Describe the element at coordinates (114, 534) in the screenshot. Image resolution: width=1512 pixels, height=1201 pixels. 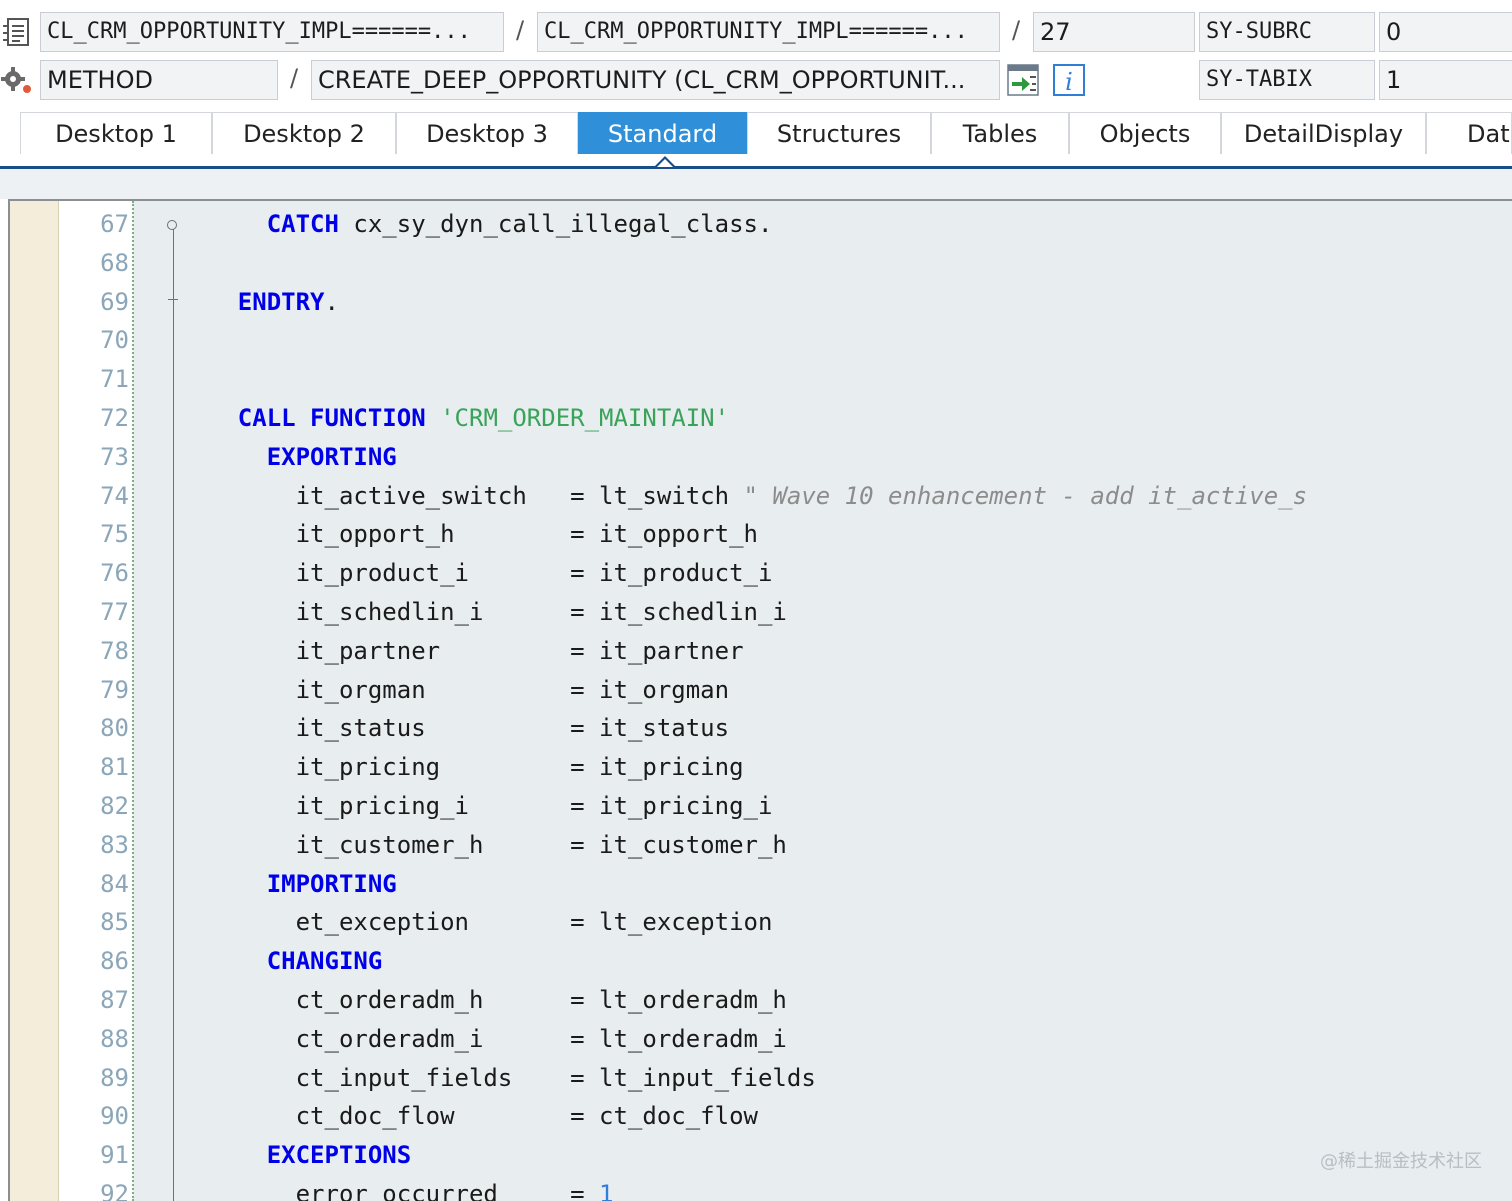
I see `line-number: 75` at that location.